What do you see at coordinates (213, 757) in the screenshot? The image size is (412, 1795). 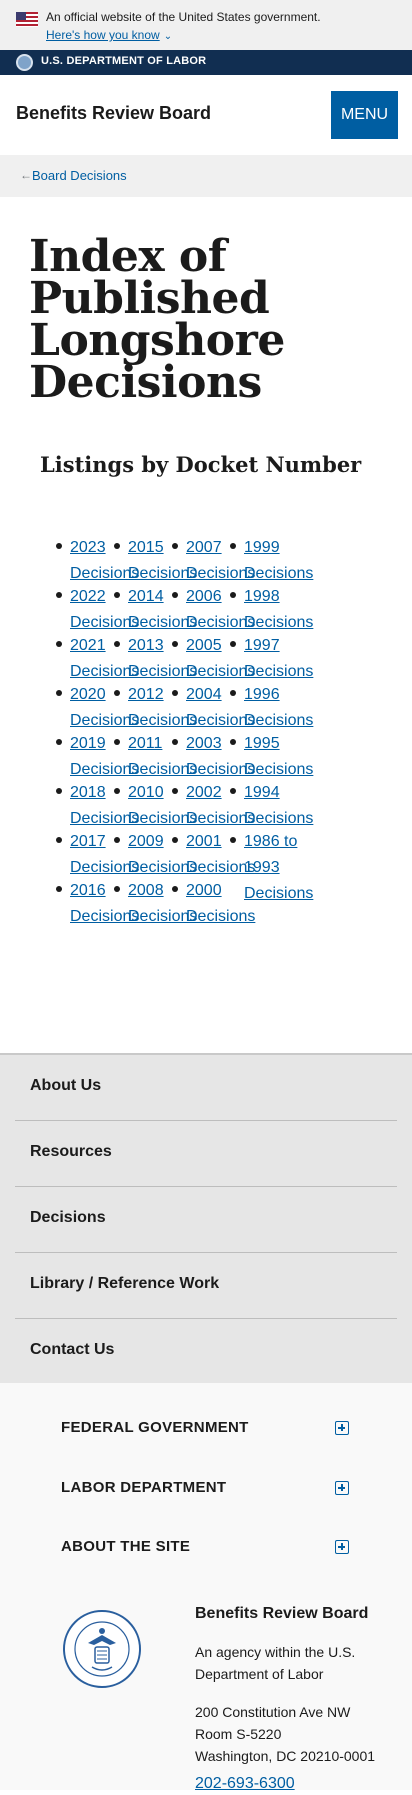 I see `list-item: 2003 Decisions` at bounding box center [213, 757].